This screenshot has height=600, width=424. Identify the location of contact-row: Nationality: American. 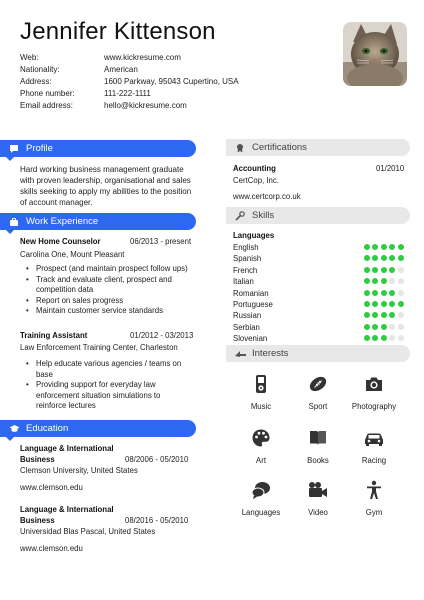
(129, 70).